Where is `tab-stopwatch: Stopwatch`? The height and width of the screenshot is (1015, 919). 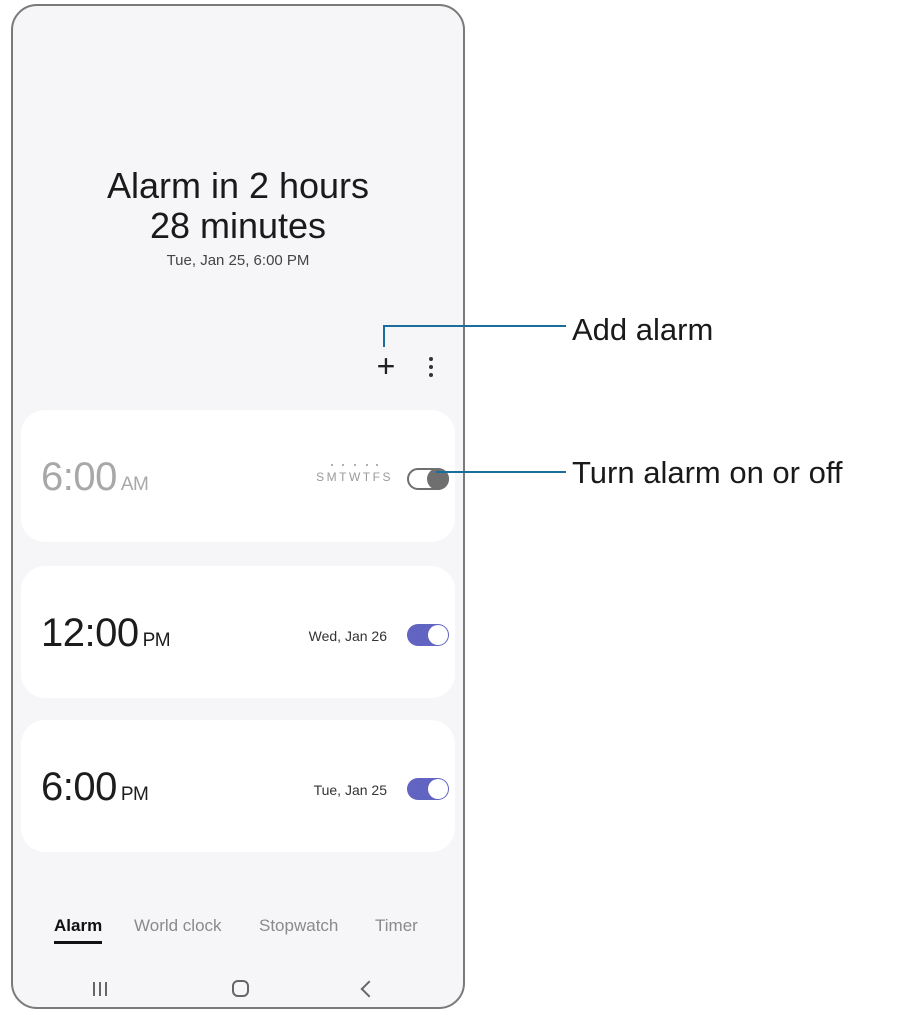 tab-stopwatch: Stopwatch is located at coordinates (298, 926).